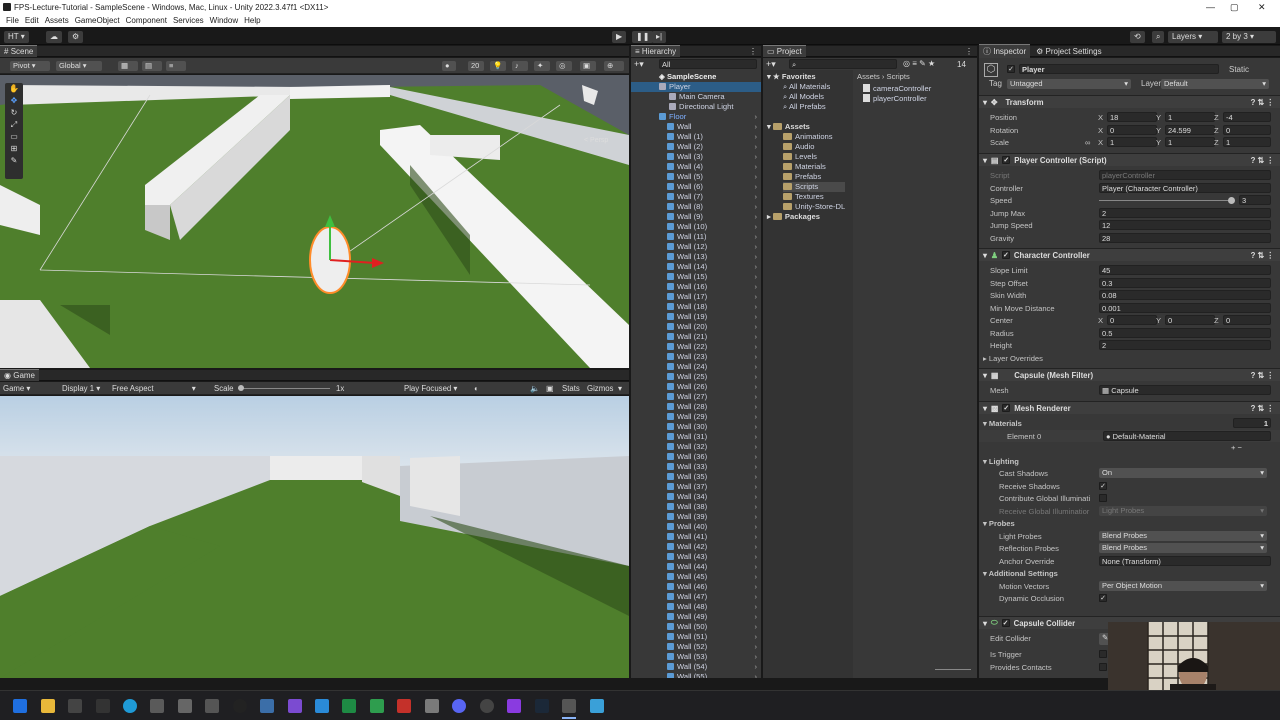 The height and width of the screenshot is (720, 1280). I want to click on folder-item: Prefabs, so click(814, 177).